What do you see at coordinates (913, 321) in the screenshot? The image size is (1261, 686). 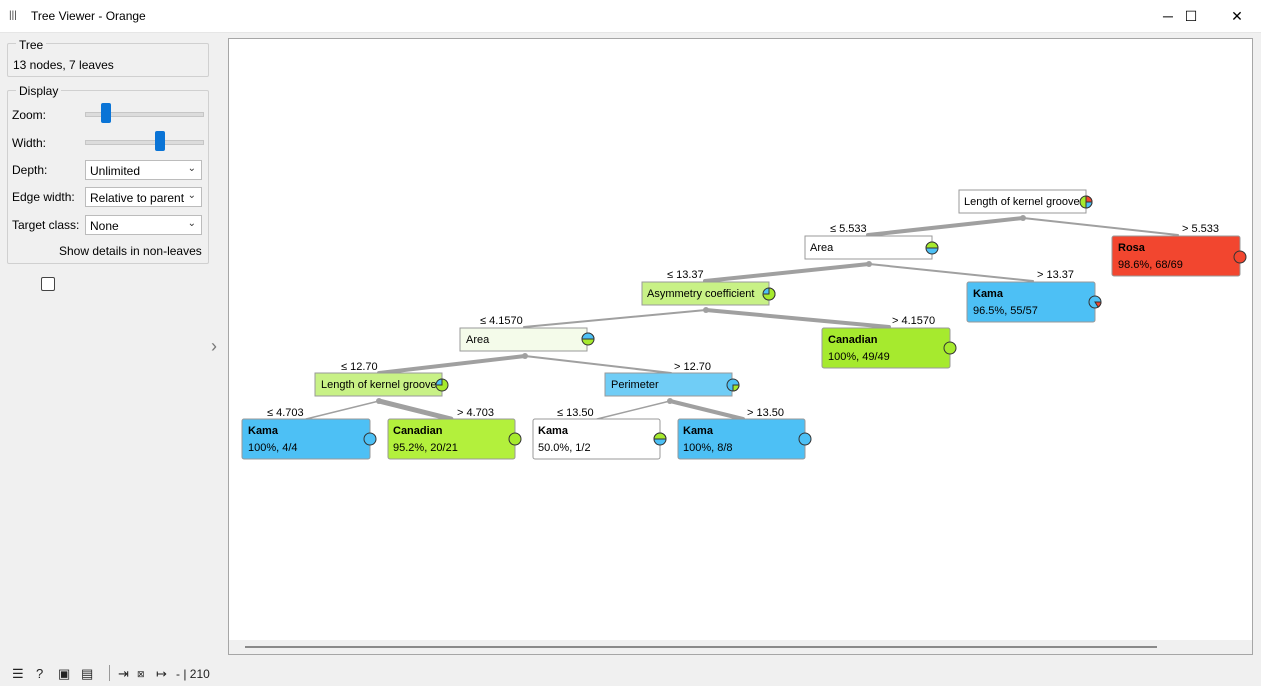 I see `edge-label: > 4.1570` at bounding box center [913, 321].